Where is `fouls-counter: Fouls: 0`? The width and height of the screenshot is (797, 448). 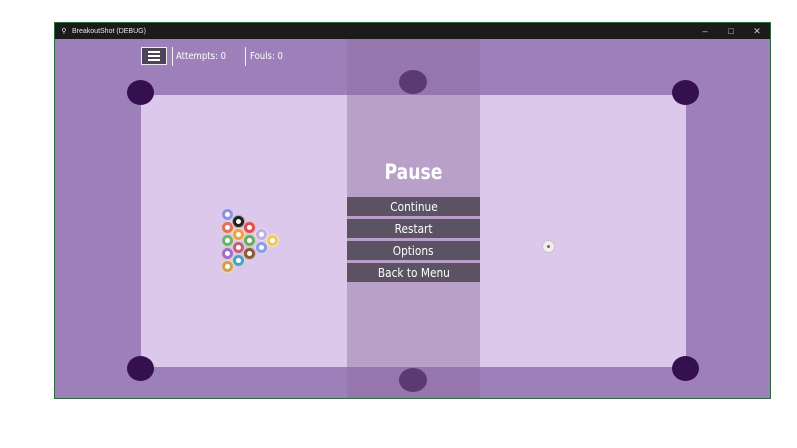 fouls-counter: Fouls: 0 is located at coordinates (266, 56).